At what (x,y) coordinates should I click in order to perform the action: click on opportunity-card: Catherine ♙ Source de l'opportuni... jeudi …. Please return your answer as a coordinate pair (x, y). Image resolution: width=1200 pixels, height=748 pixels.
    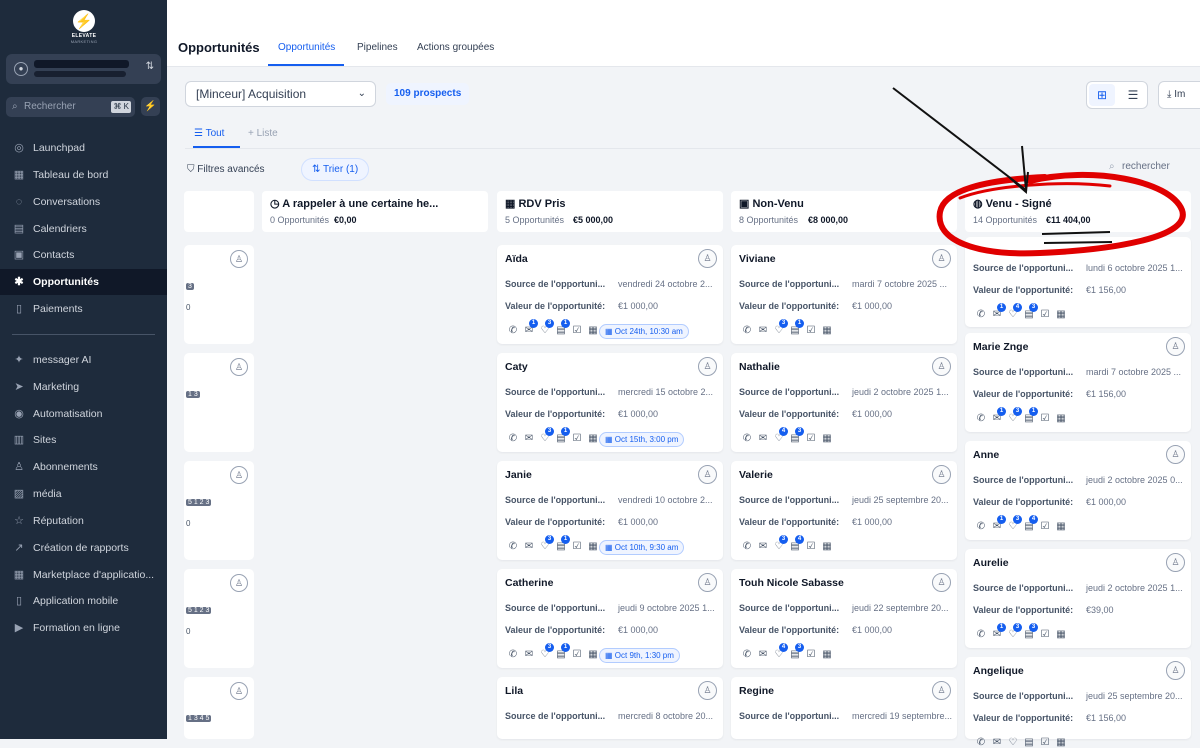
    Looking at the image, I should click on (610, 618).